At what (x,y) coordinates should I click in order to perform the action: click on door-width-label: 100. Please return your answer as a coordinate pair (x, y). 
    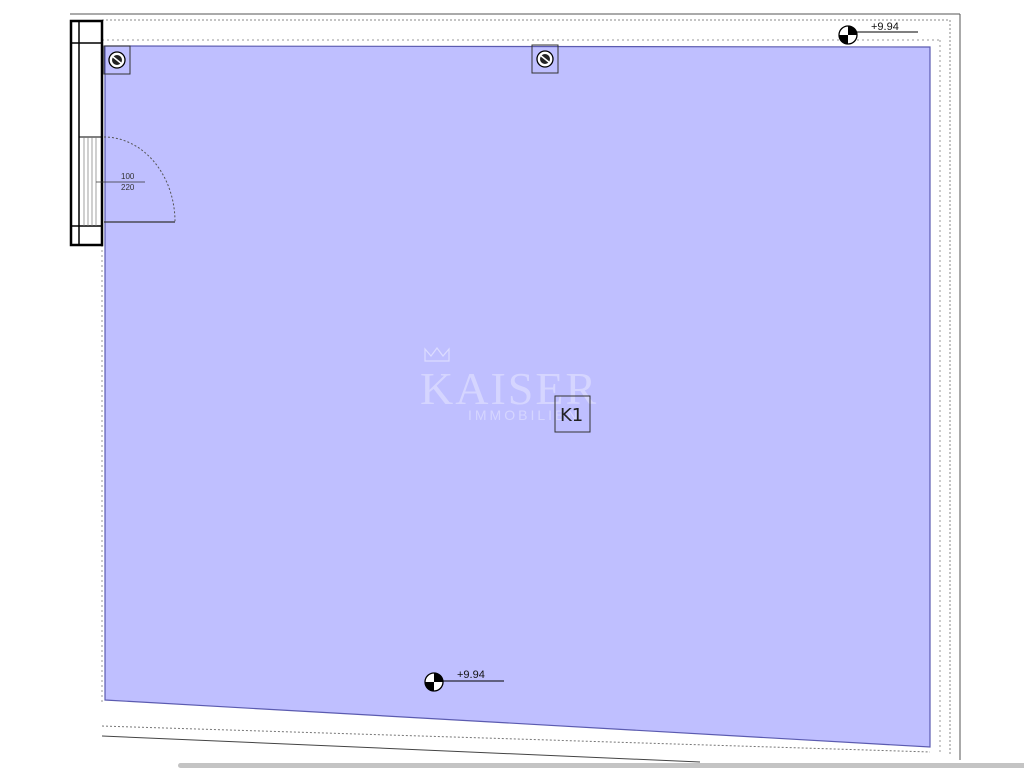
    Looking at the image, I should click on (128, 176).